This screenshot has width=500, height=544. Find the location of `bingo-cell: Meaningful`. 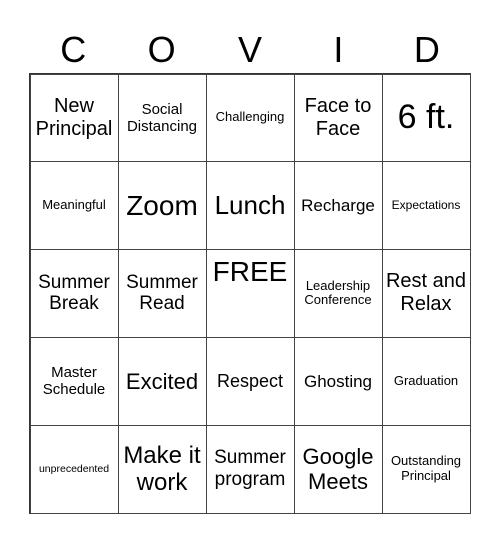

bingo-cell: Meaningful is located at coordinates (74, 206).